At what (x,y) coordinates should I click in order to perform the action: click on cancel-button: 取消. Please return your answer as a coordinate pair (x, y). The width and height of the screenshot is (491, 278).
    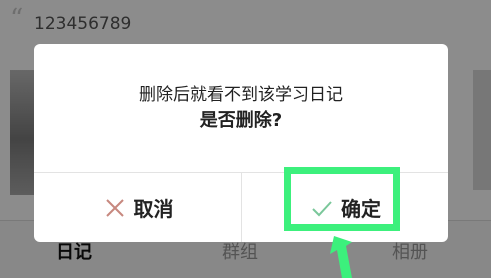
    Looking at the image, I should click on (137, 207).